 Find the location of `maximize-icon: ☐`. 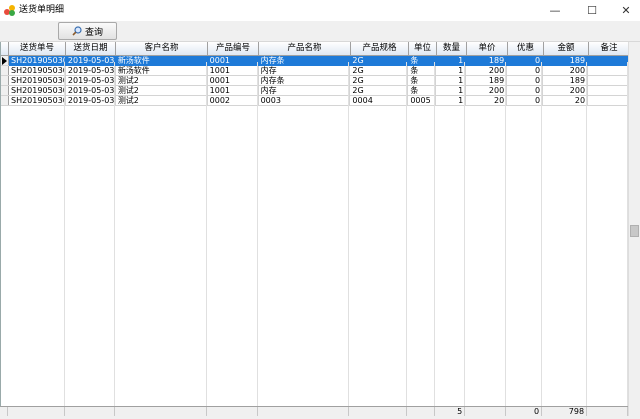

maximize-icon: ☐ is located at coordinates (592, 10).